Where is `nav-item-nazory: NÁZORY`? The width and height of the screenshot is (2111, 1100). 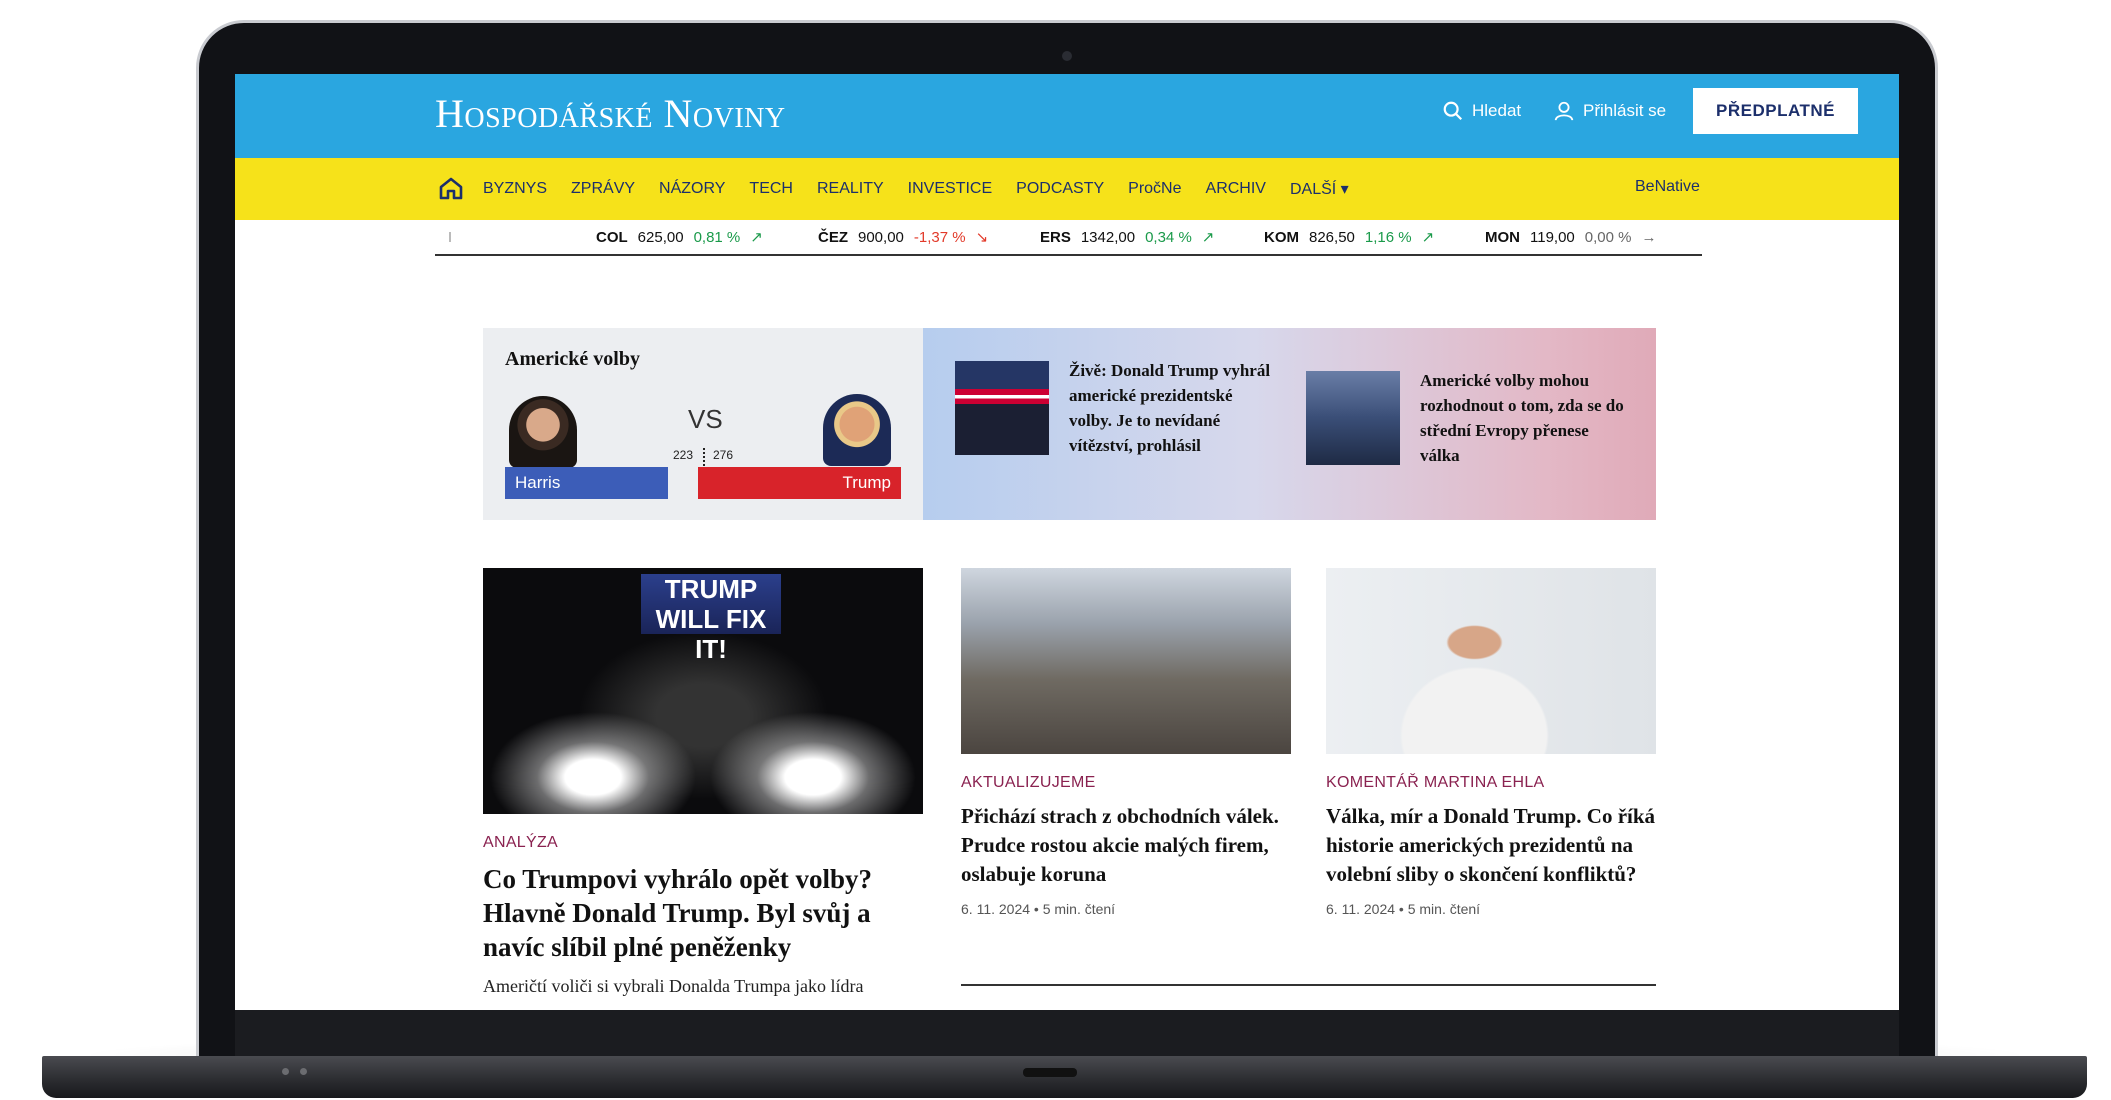
nav-item-nazory: NÁZORY is located at coordinates (692, 189).